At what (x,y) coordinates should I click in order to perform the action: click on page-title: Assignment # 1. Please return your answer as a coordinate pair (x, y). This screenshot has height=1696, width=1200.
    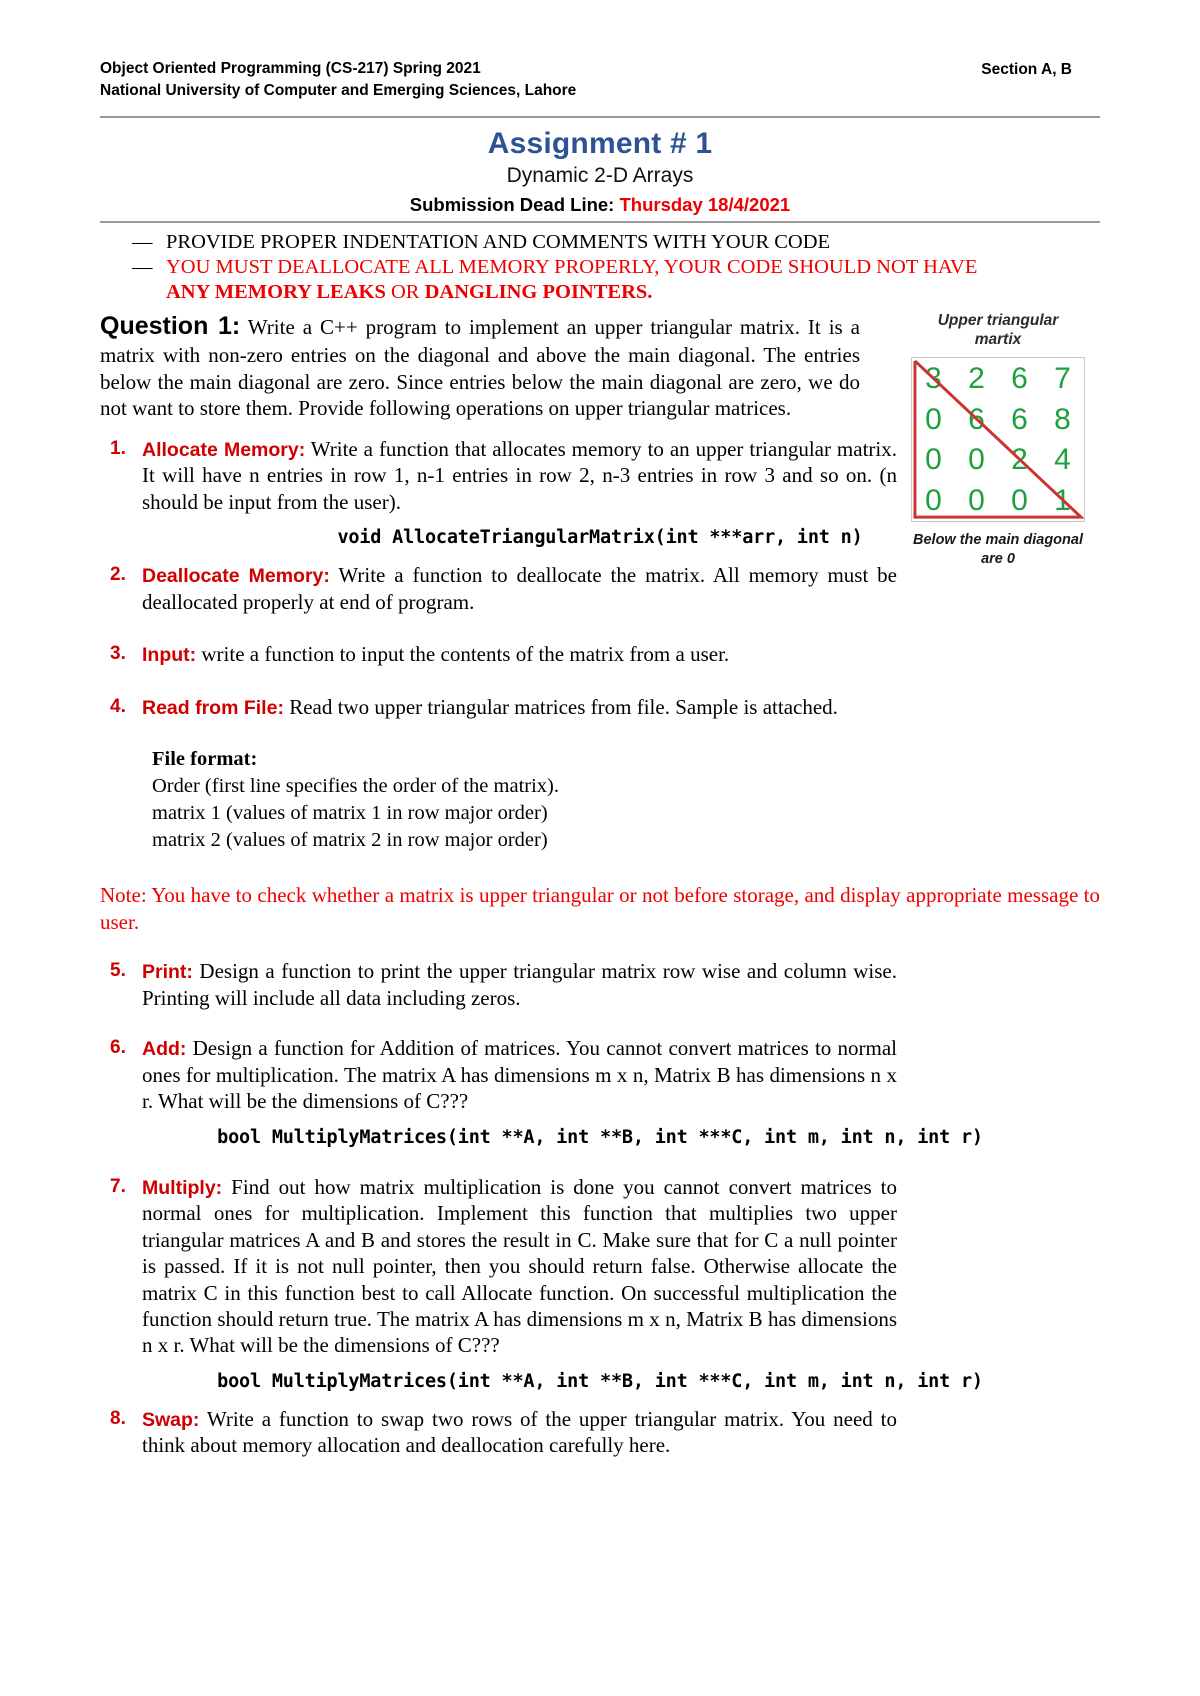
    Looking at the image, I should click on (600, 143).